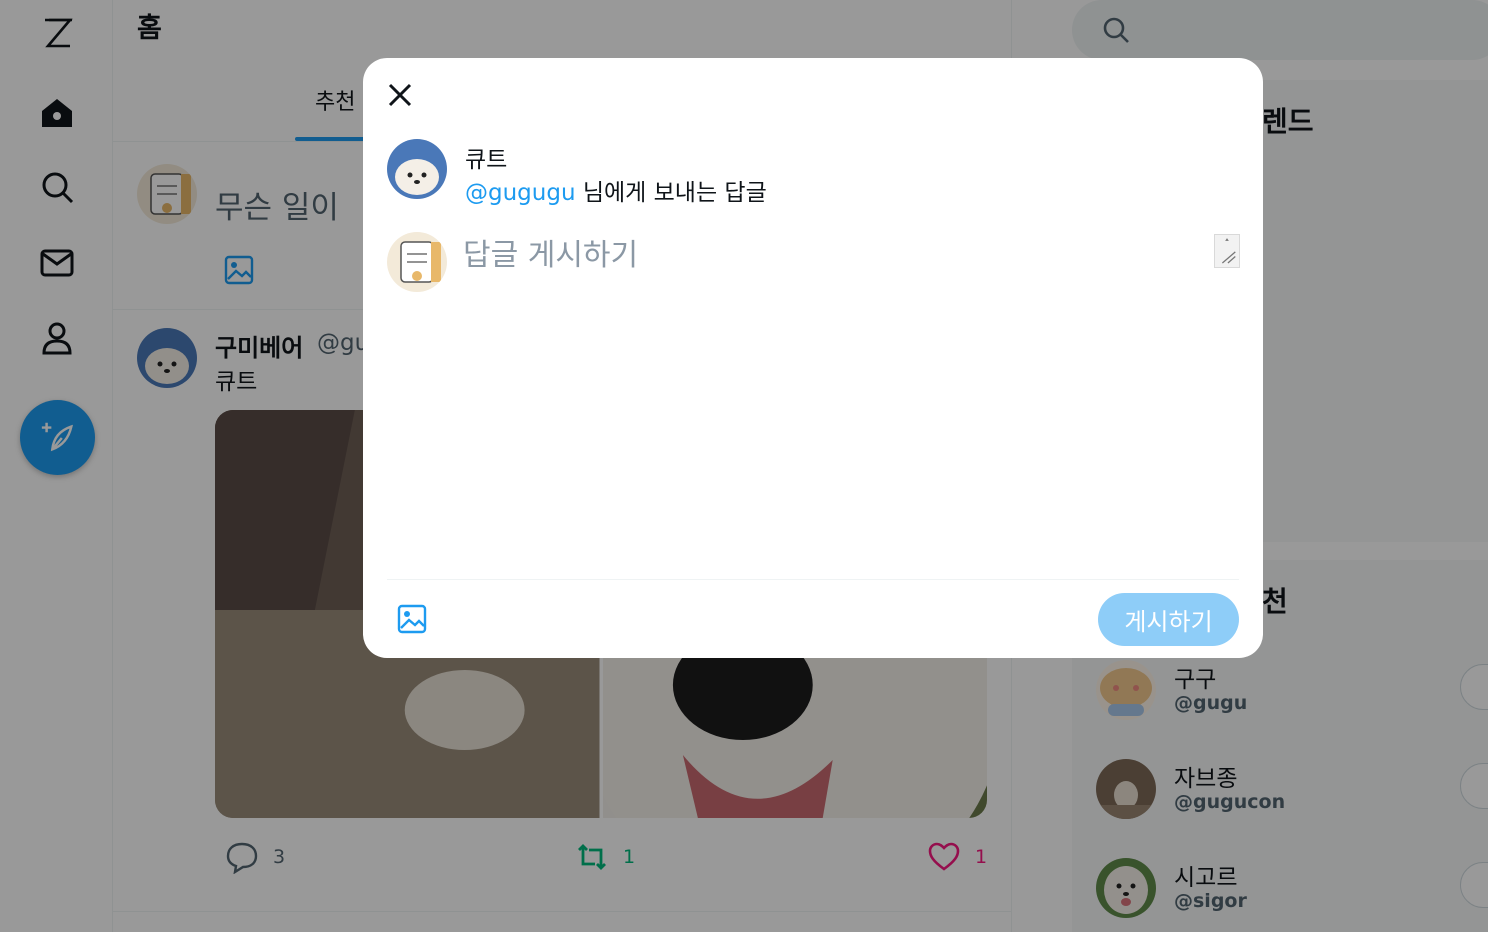 This screenshot has width=1488, height=932. Describe the element at coordinates (671, 193) in the screenshot. I see `replying-to-suffix: 님에게 보내는 답글` at that location.